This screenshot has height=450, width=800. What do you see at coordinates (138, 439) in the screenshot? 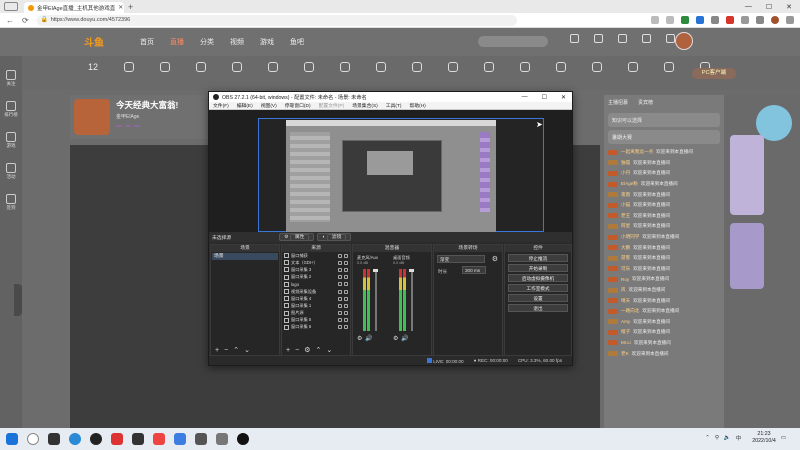
I see `app-dark-icon` at bounding box center [138, 439].